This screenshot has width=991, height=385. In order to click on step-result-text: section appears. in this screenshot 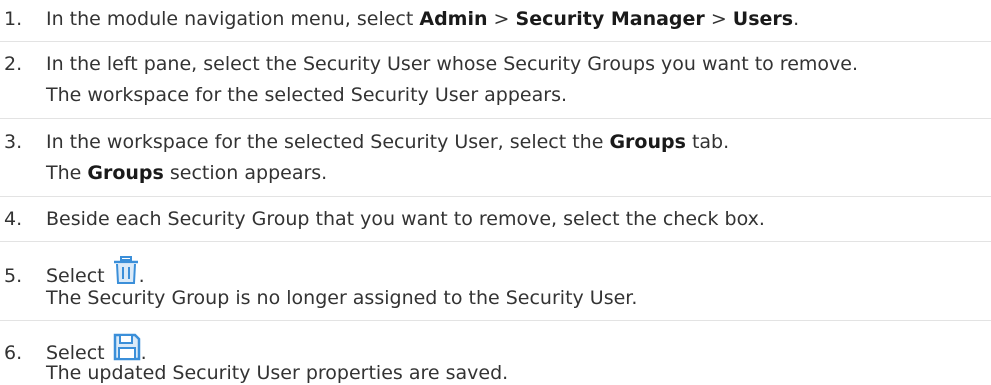, I will do `click(245, 173)`.